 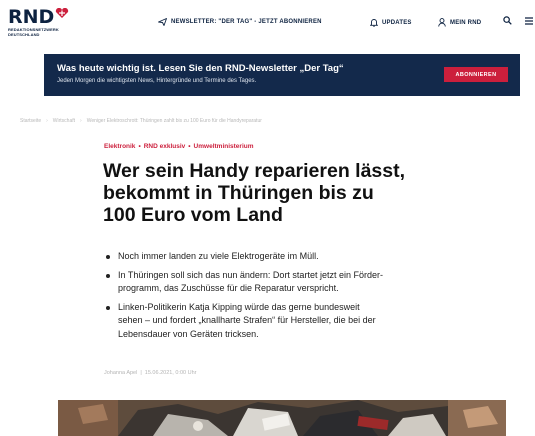 What do you see at coordinates (466, 22) in the screenshot?
I see `mein-rnd-link-label: MEIN RND` at bounding box center [466, 22].